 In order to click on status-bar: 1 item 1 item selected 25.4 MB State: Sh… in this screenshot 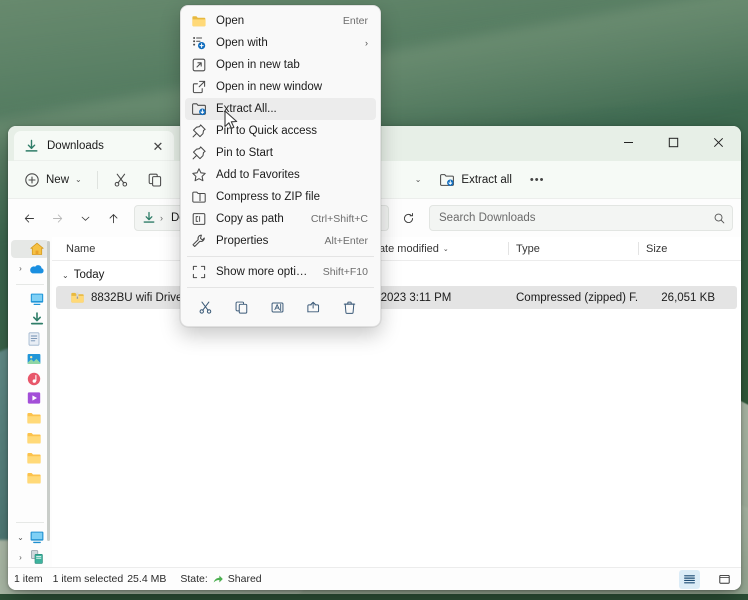, I will do `click(374, 578)`.